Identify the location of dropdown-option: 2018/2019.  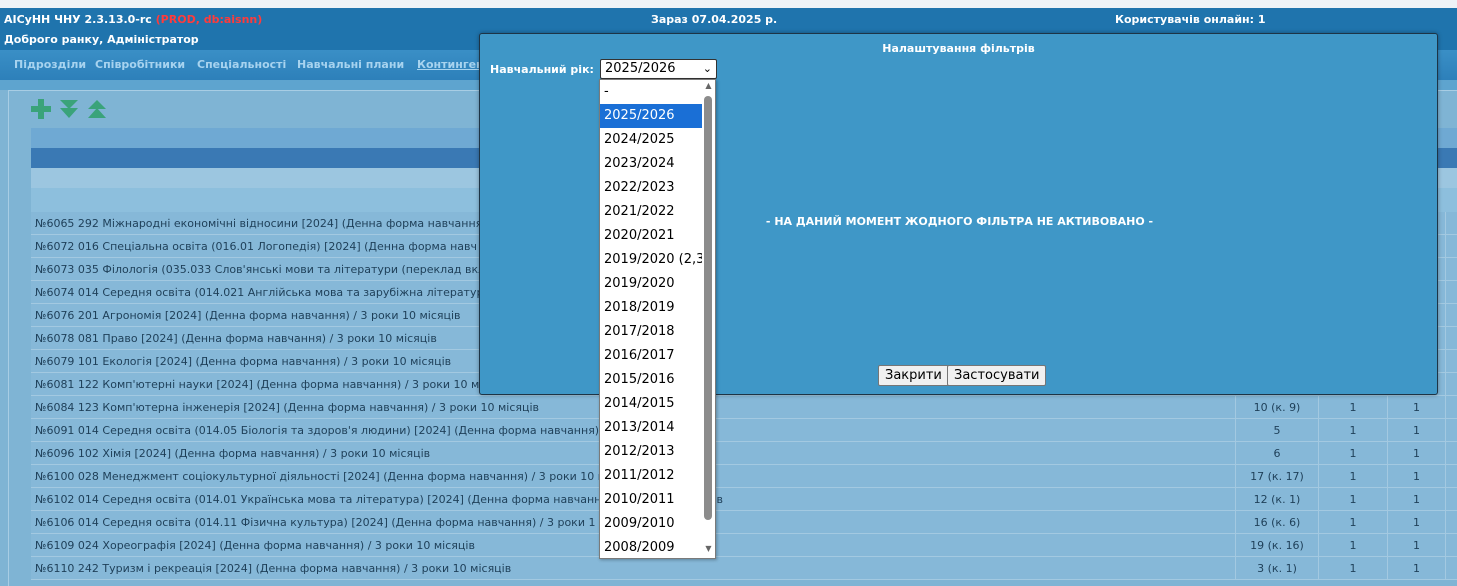
(651, 308).